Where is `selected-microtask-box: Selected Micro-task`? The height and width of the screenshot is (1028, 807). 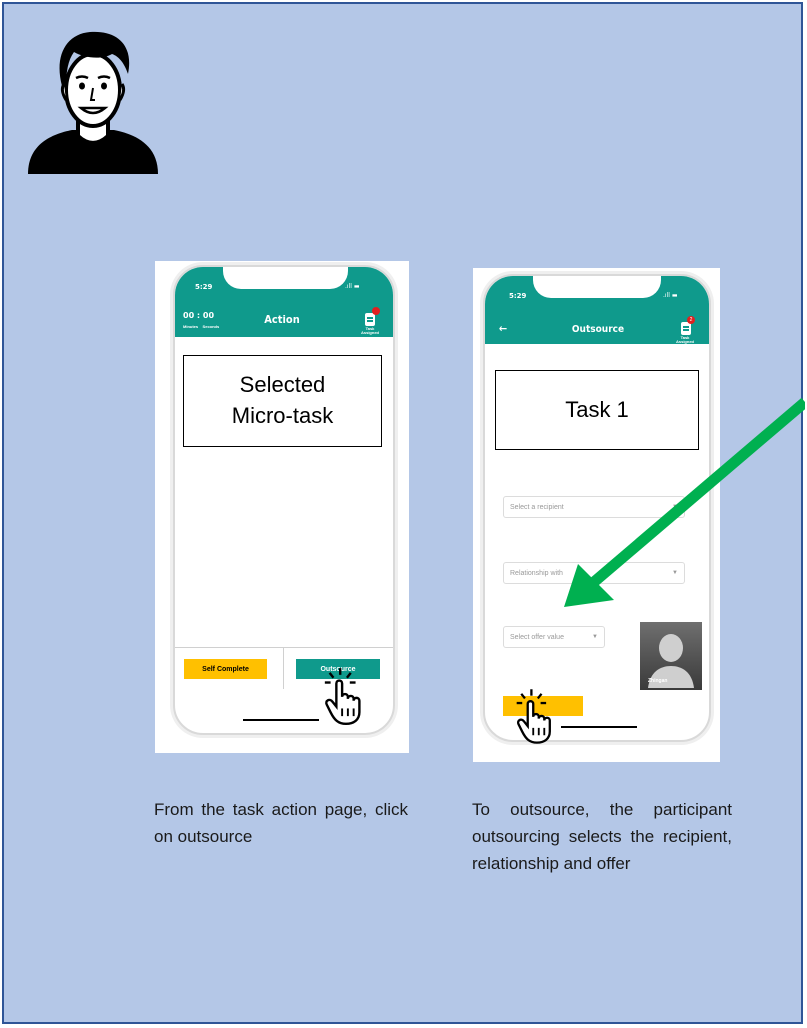
selected-microtask-box: Selected Micro-task is located at coordinates (282, 401).